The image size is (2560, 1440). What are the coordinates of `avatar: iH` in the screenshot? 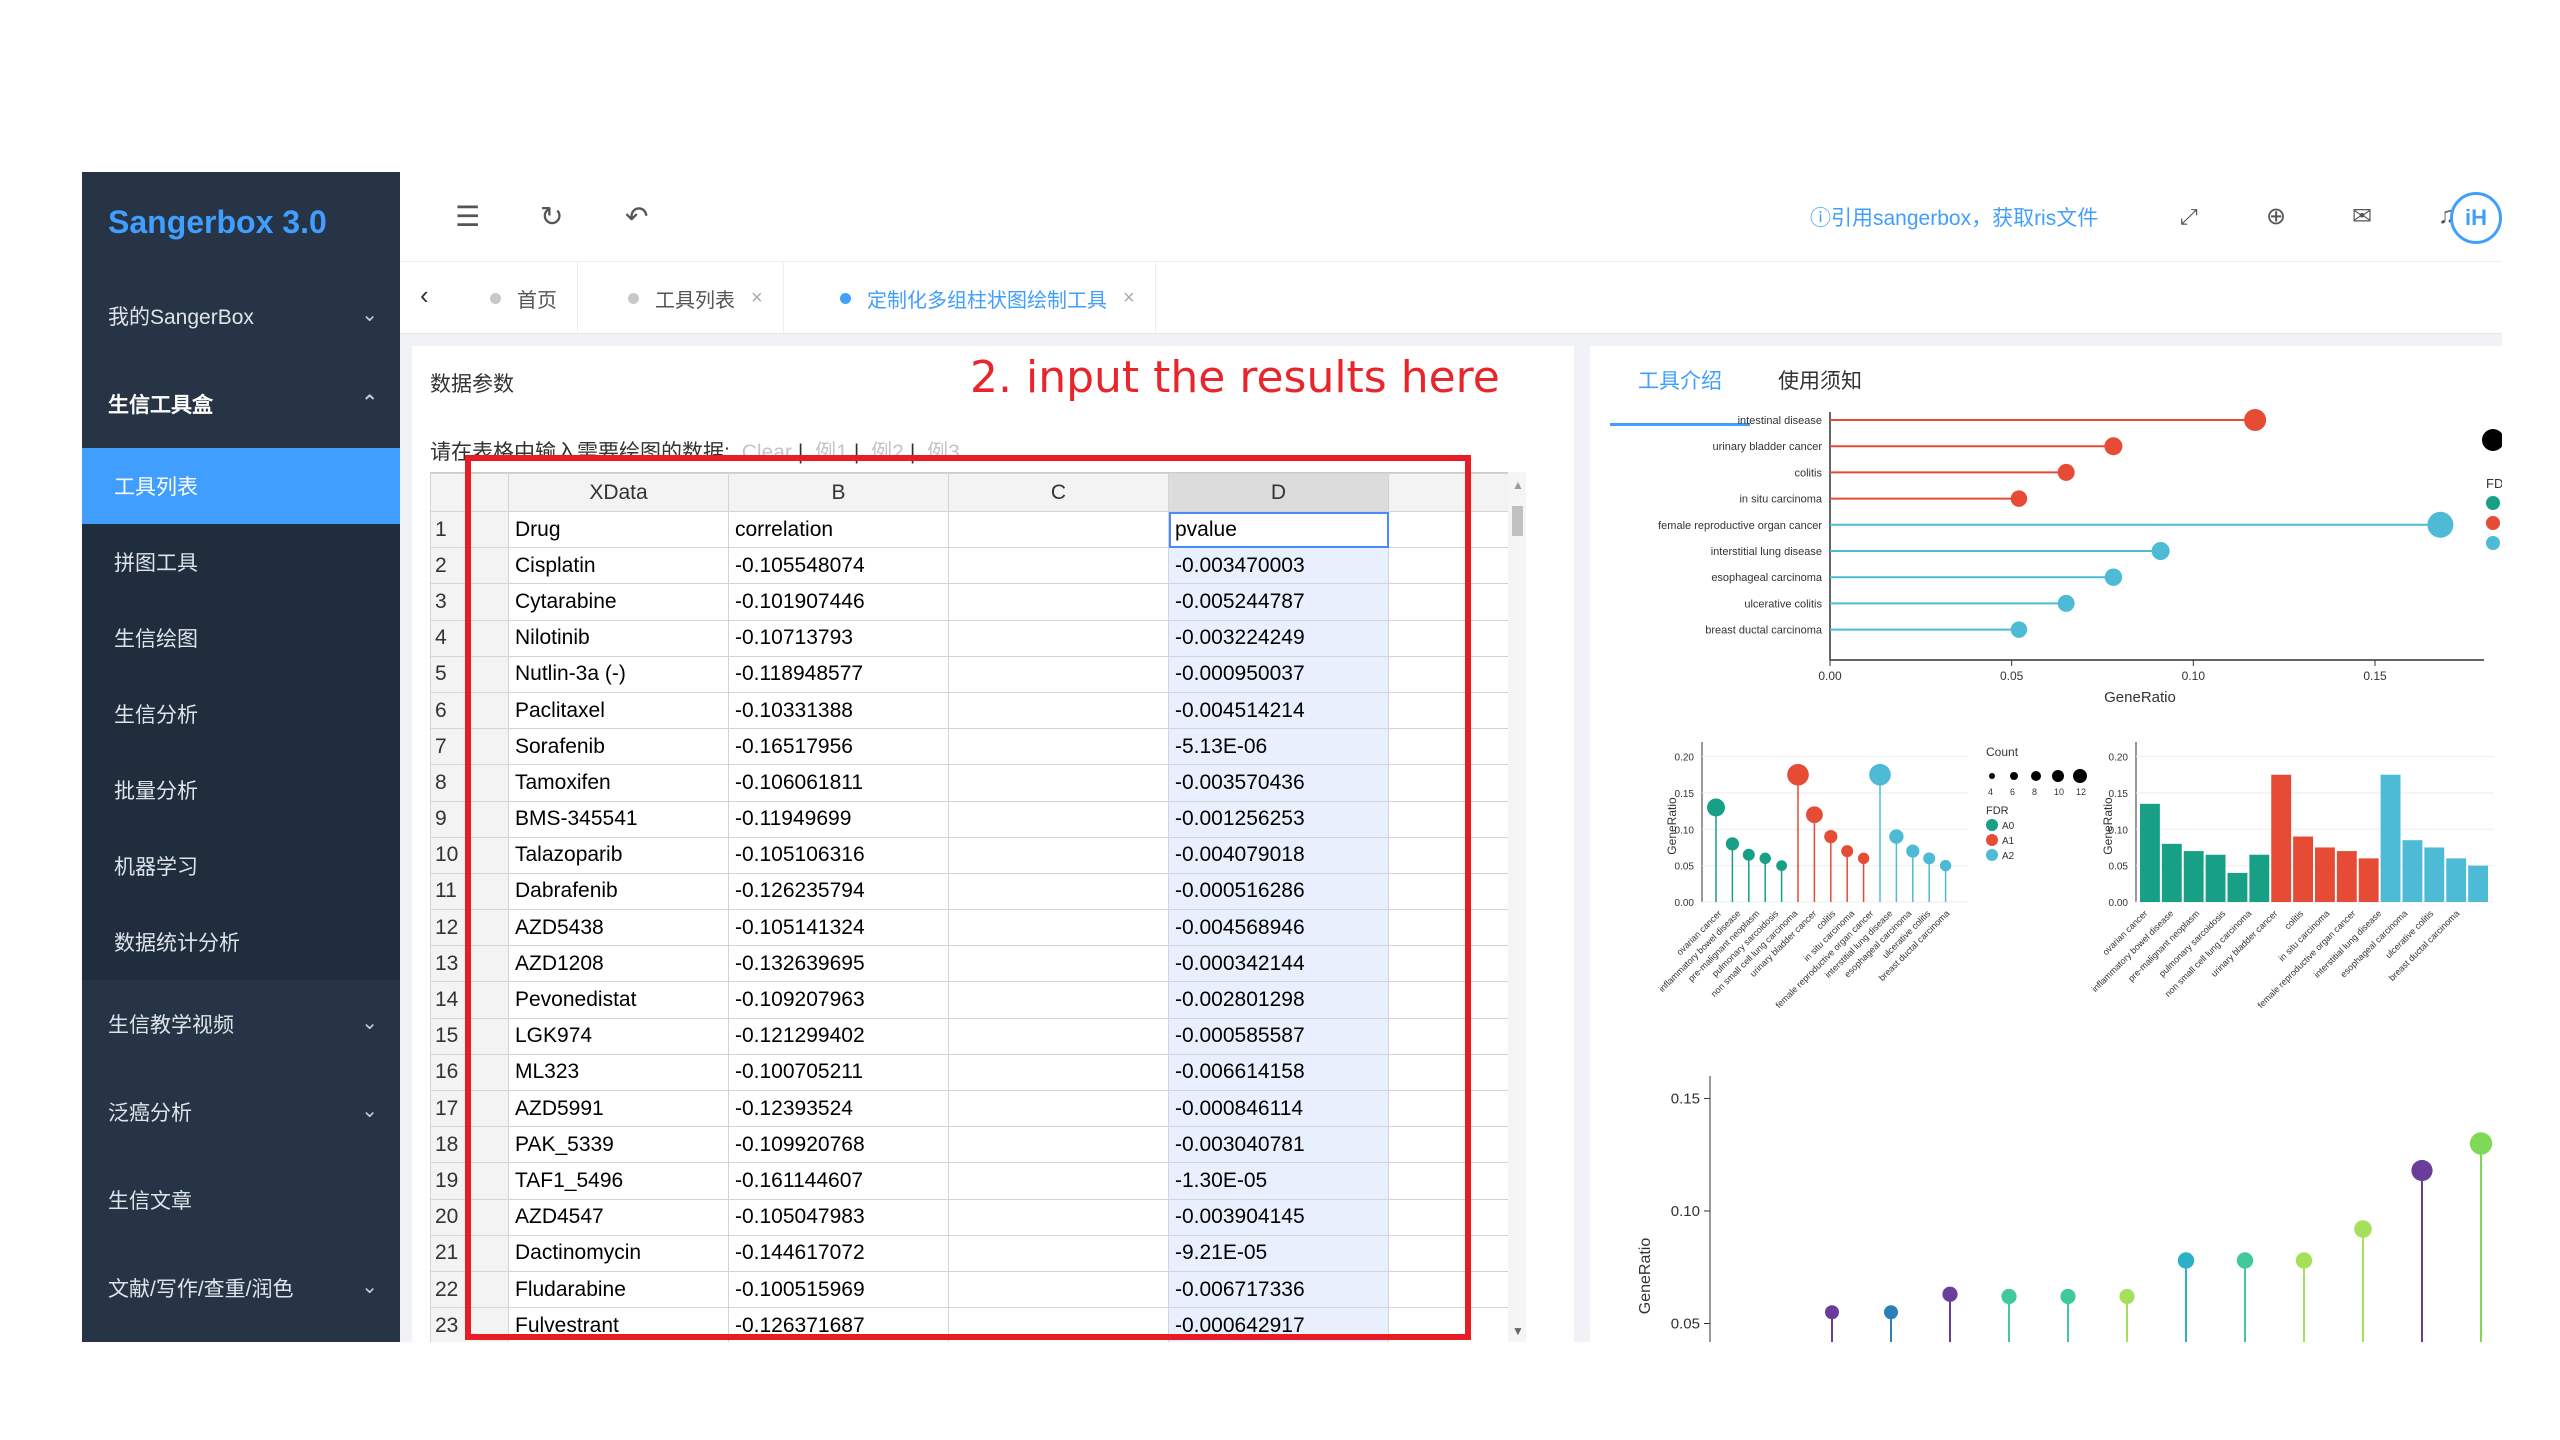 It's located at (2476, 218).